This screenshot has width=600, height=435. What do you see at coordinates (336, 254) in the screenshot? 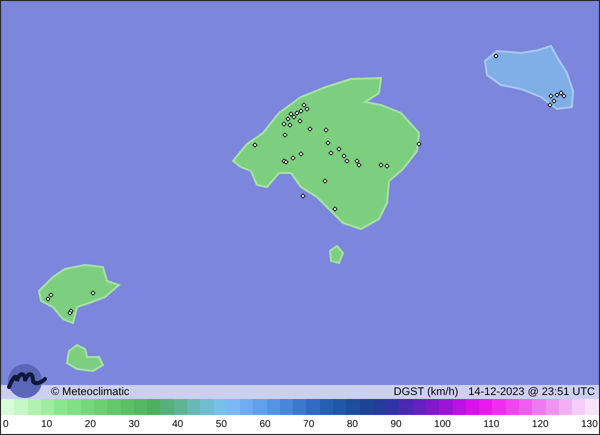
I see `cabrera-island` at bounding box center [336, 254].